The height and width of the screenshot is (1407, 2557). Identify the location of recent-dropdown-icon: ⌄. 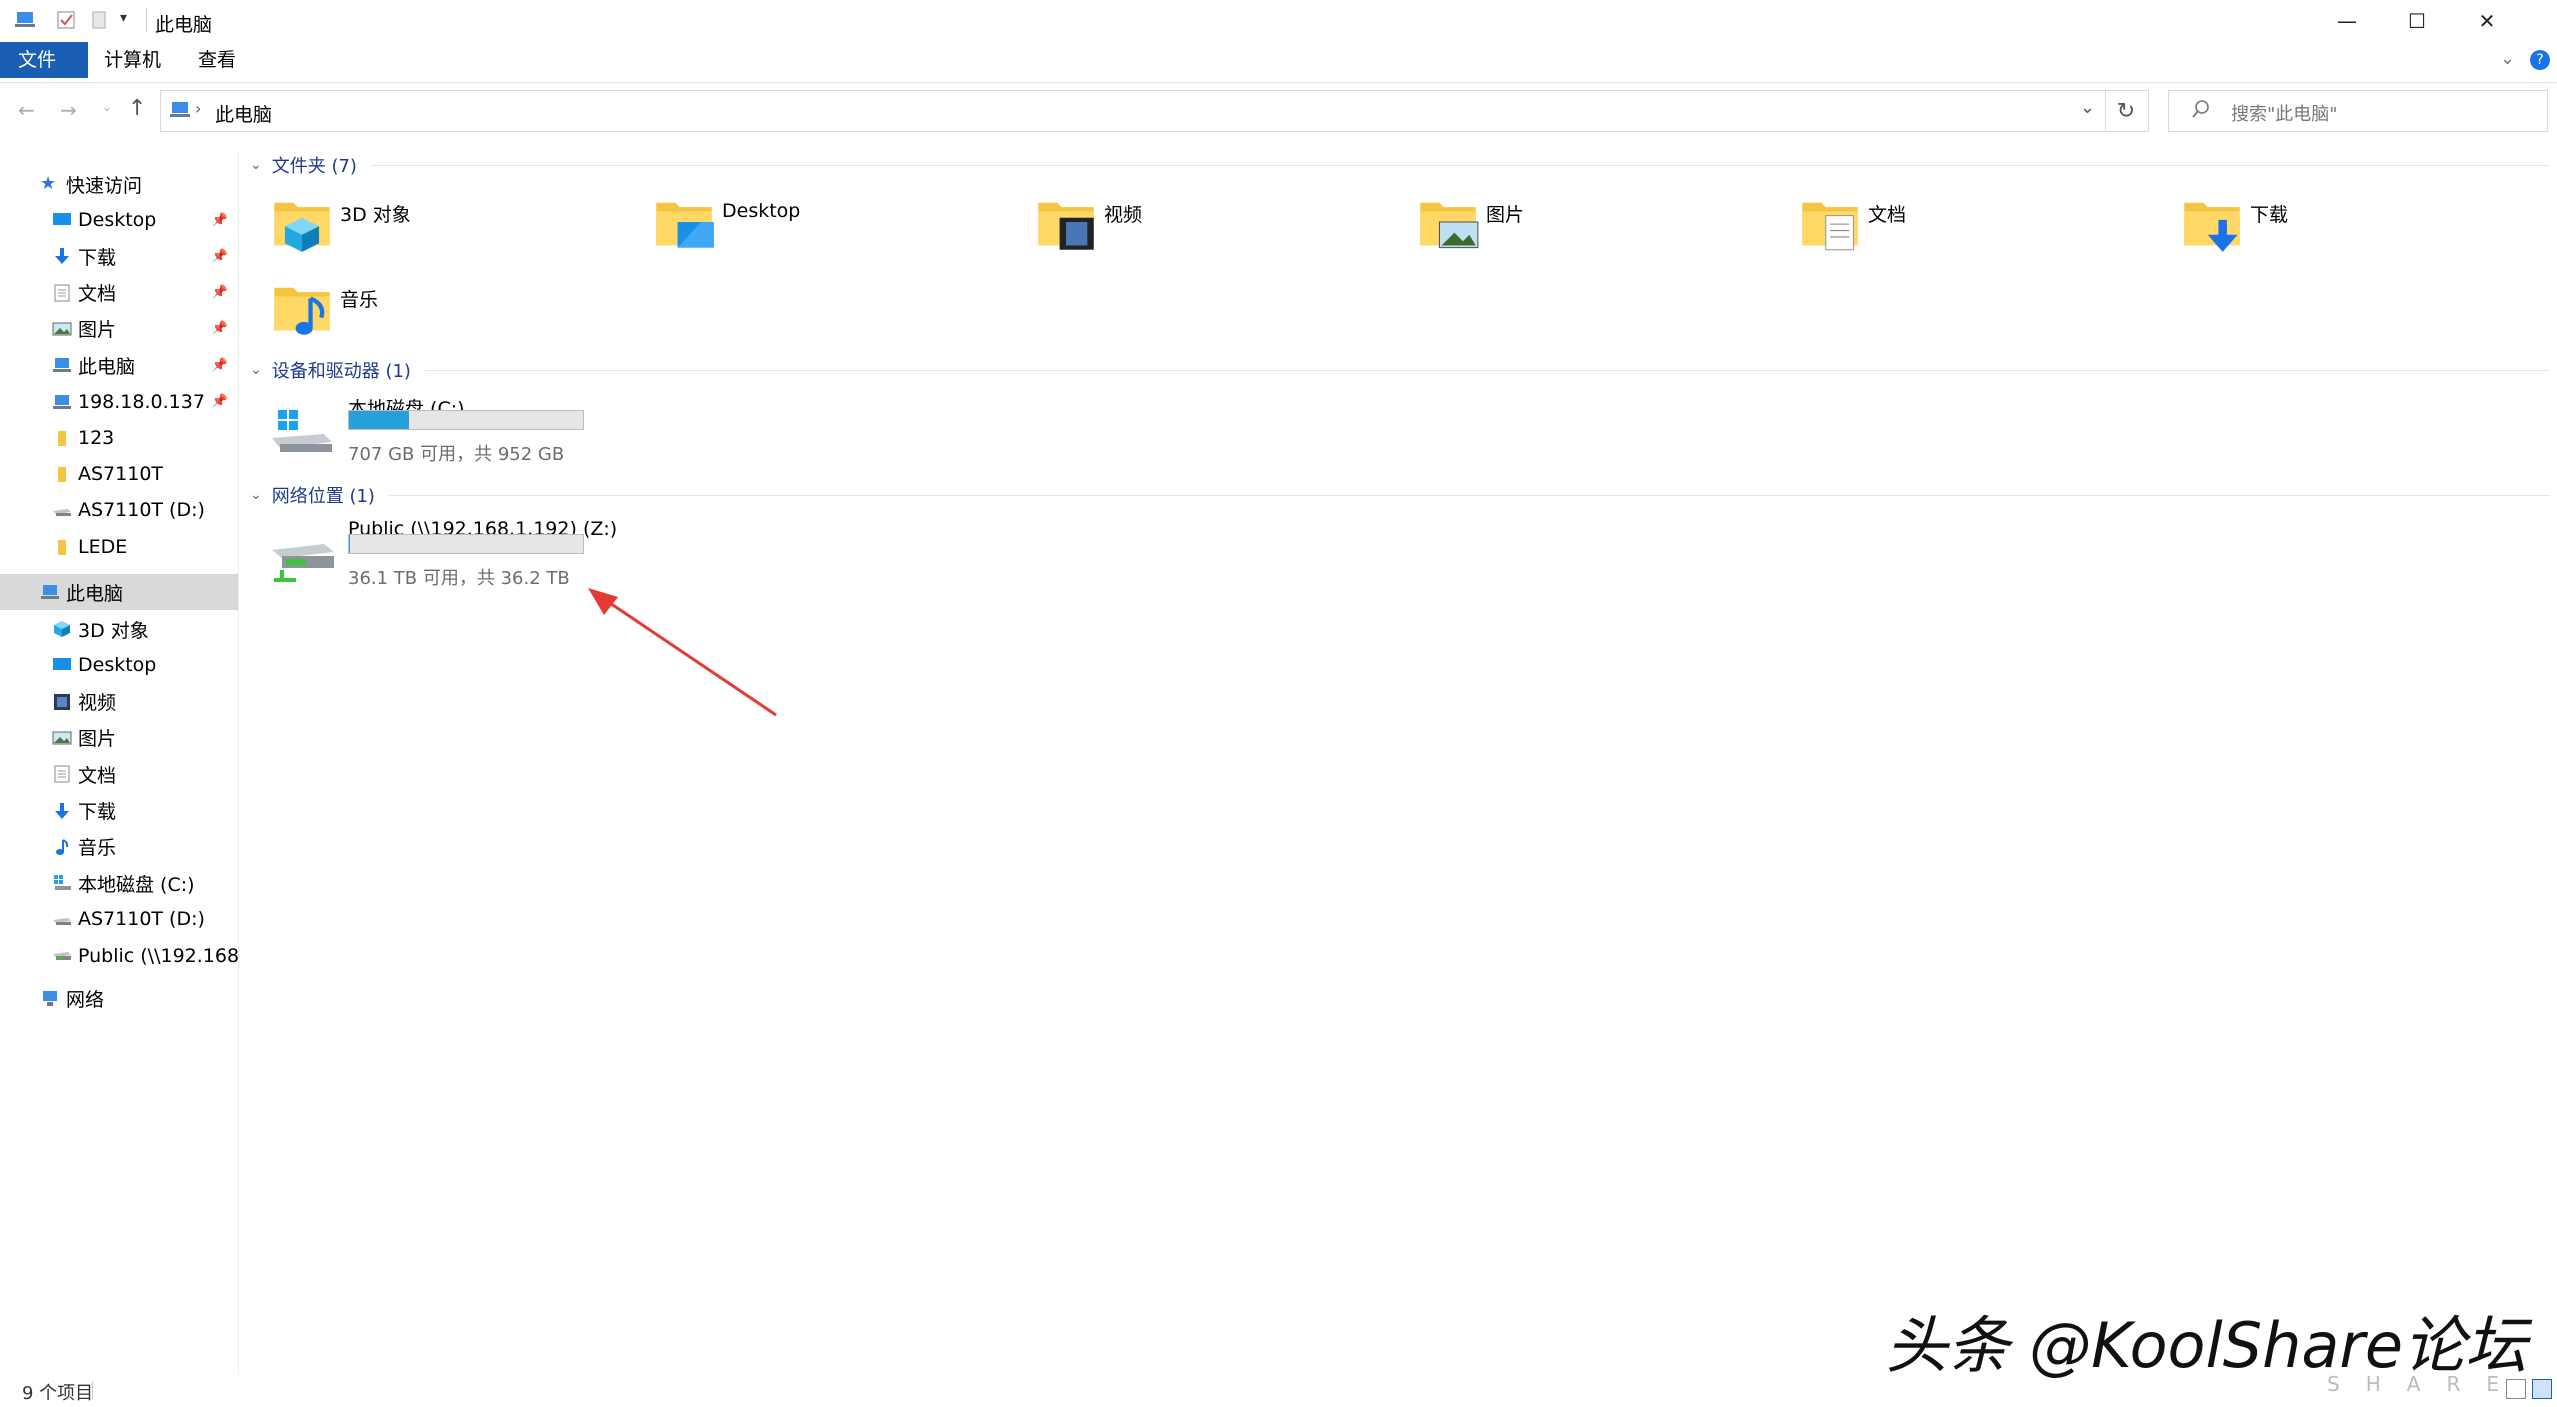
(107, 107).